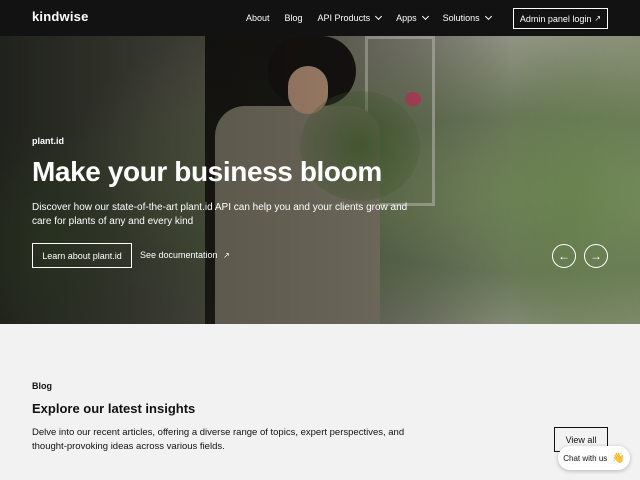  I want to click on learn-about-plantid-button: Learn about plant.id, so click(82, 255).